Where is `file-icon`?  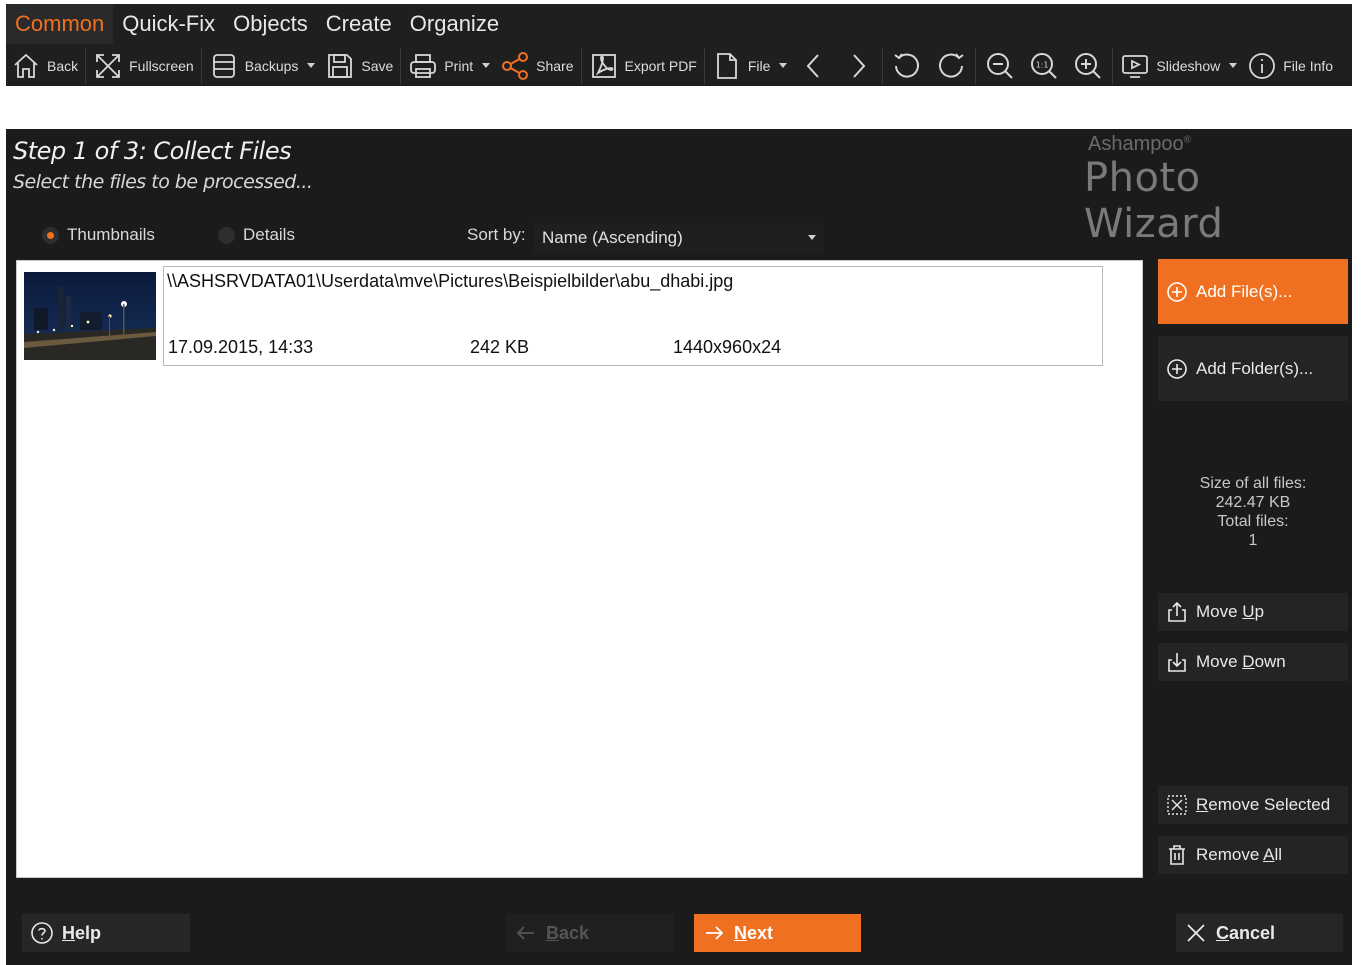
file-icon is located at coordinates (726, 65).